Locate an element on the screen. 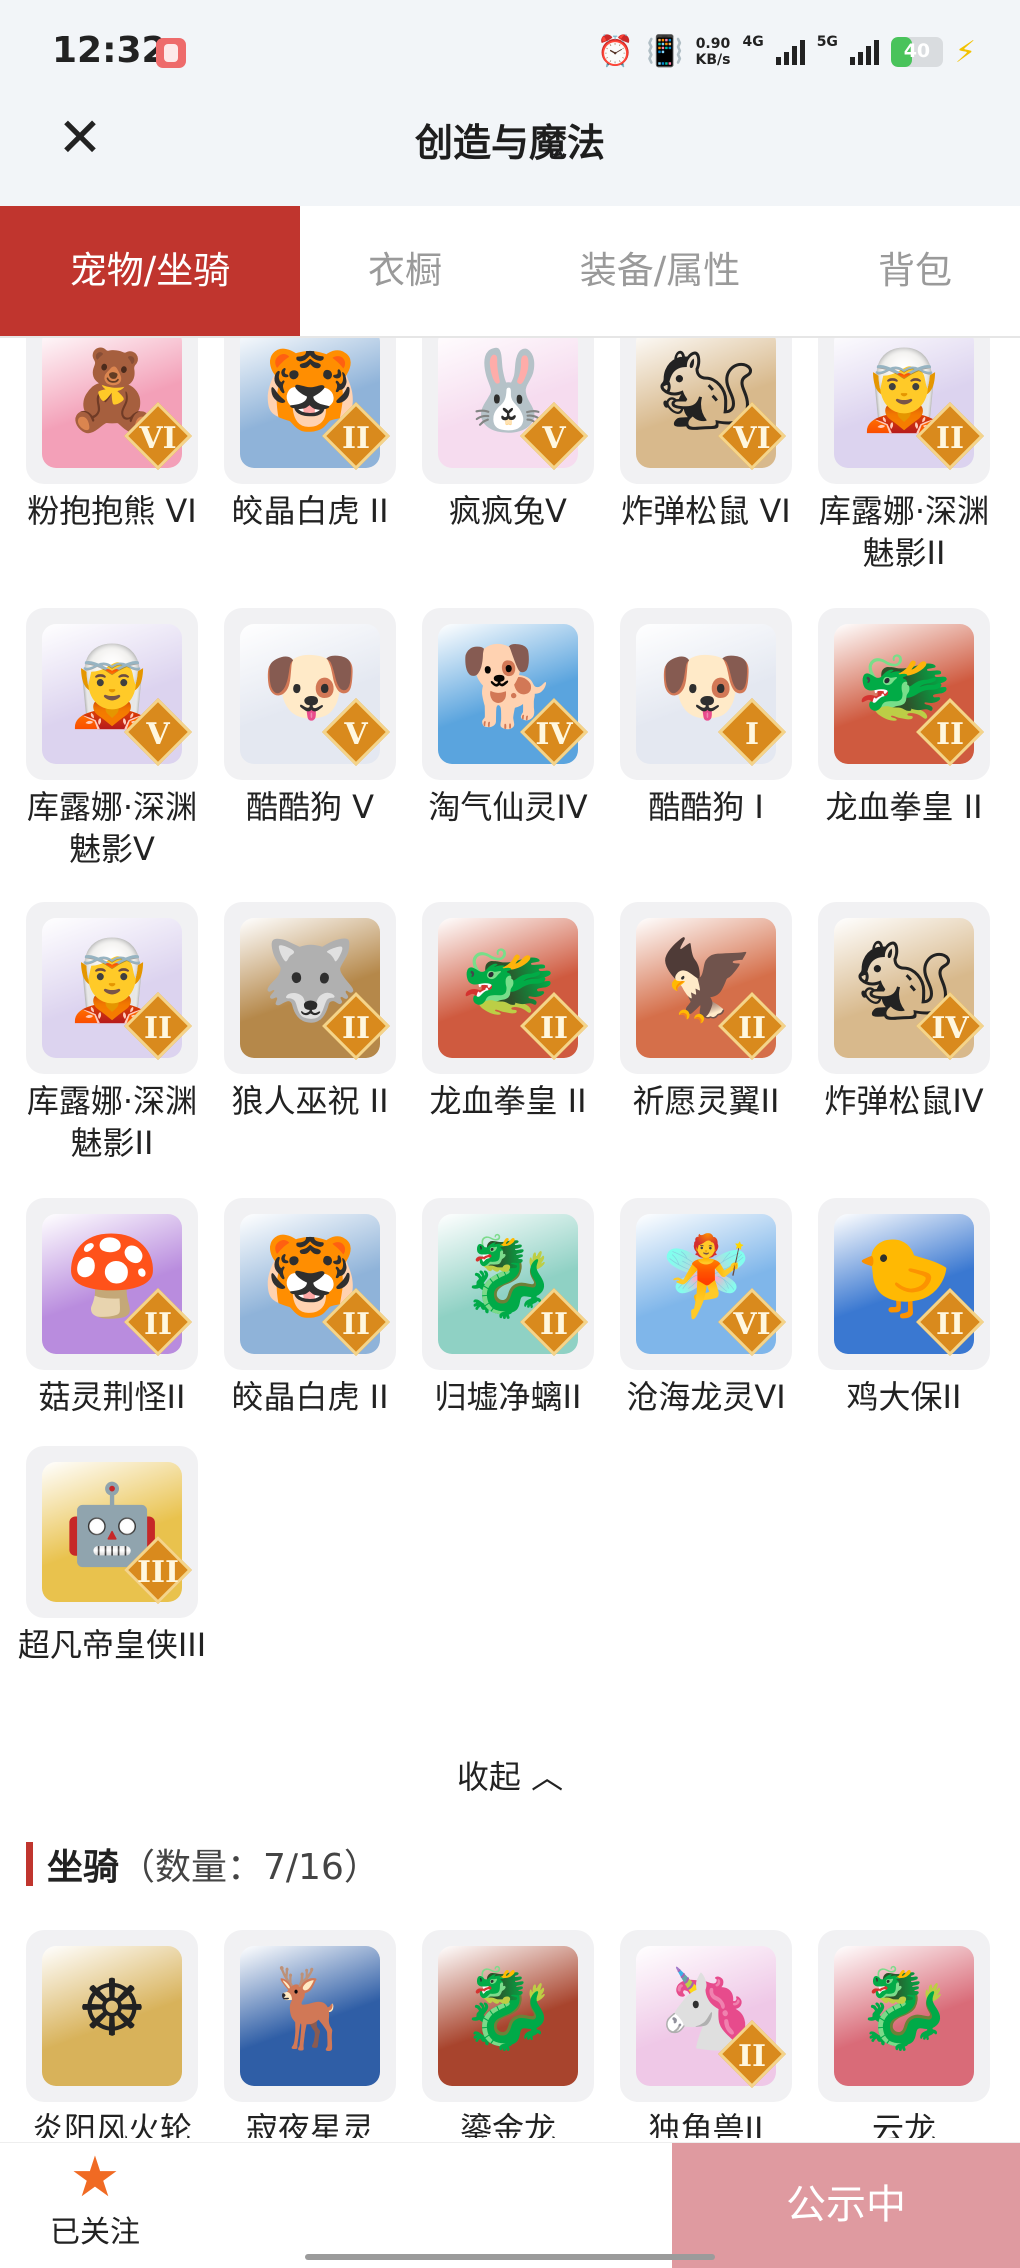  mount-card: 🦌 寂夜星灵 is located at coordinates (310, 2034).